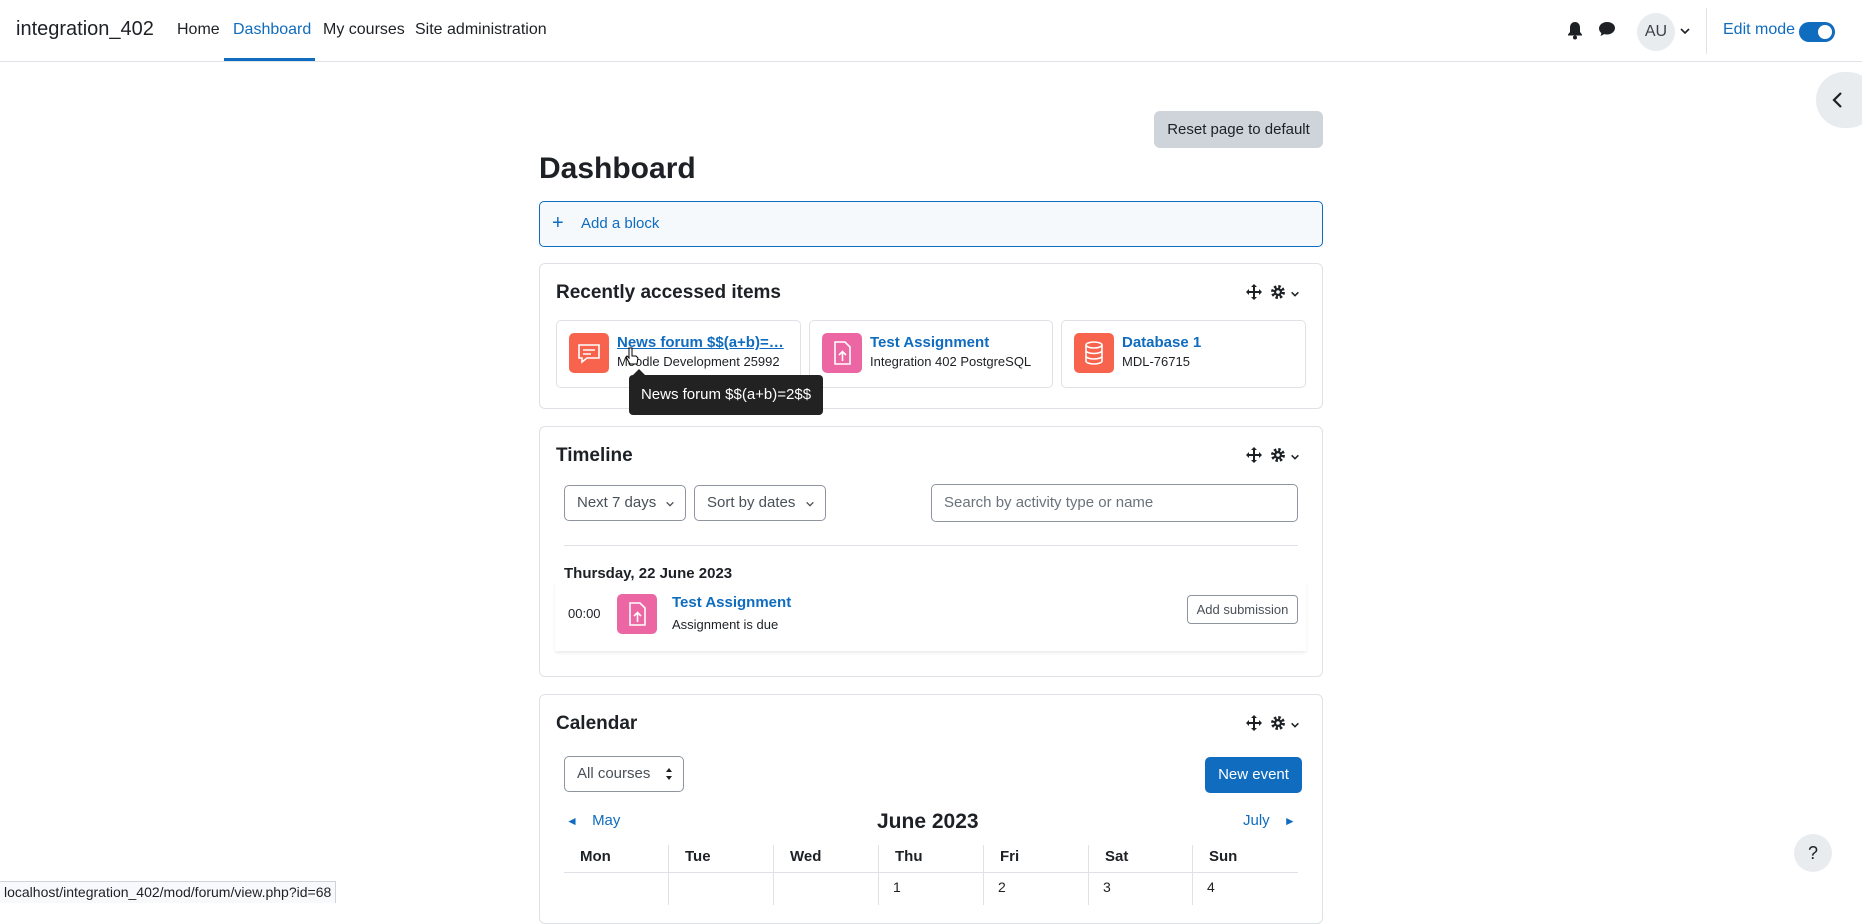 The image size is (1862, 924). I want to click on timeline-date-heading: Thursday, 22 June 2023, so click(648, 573).